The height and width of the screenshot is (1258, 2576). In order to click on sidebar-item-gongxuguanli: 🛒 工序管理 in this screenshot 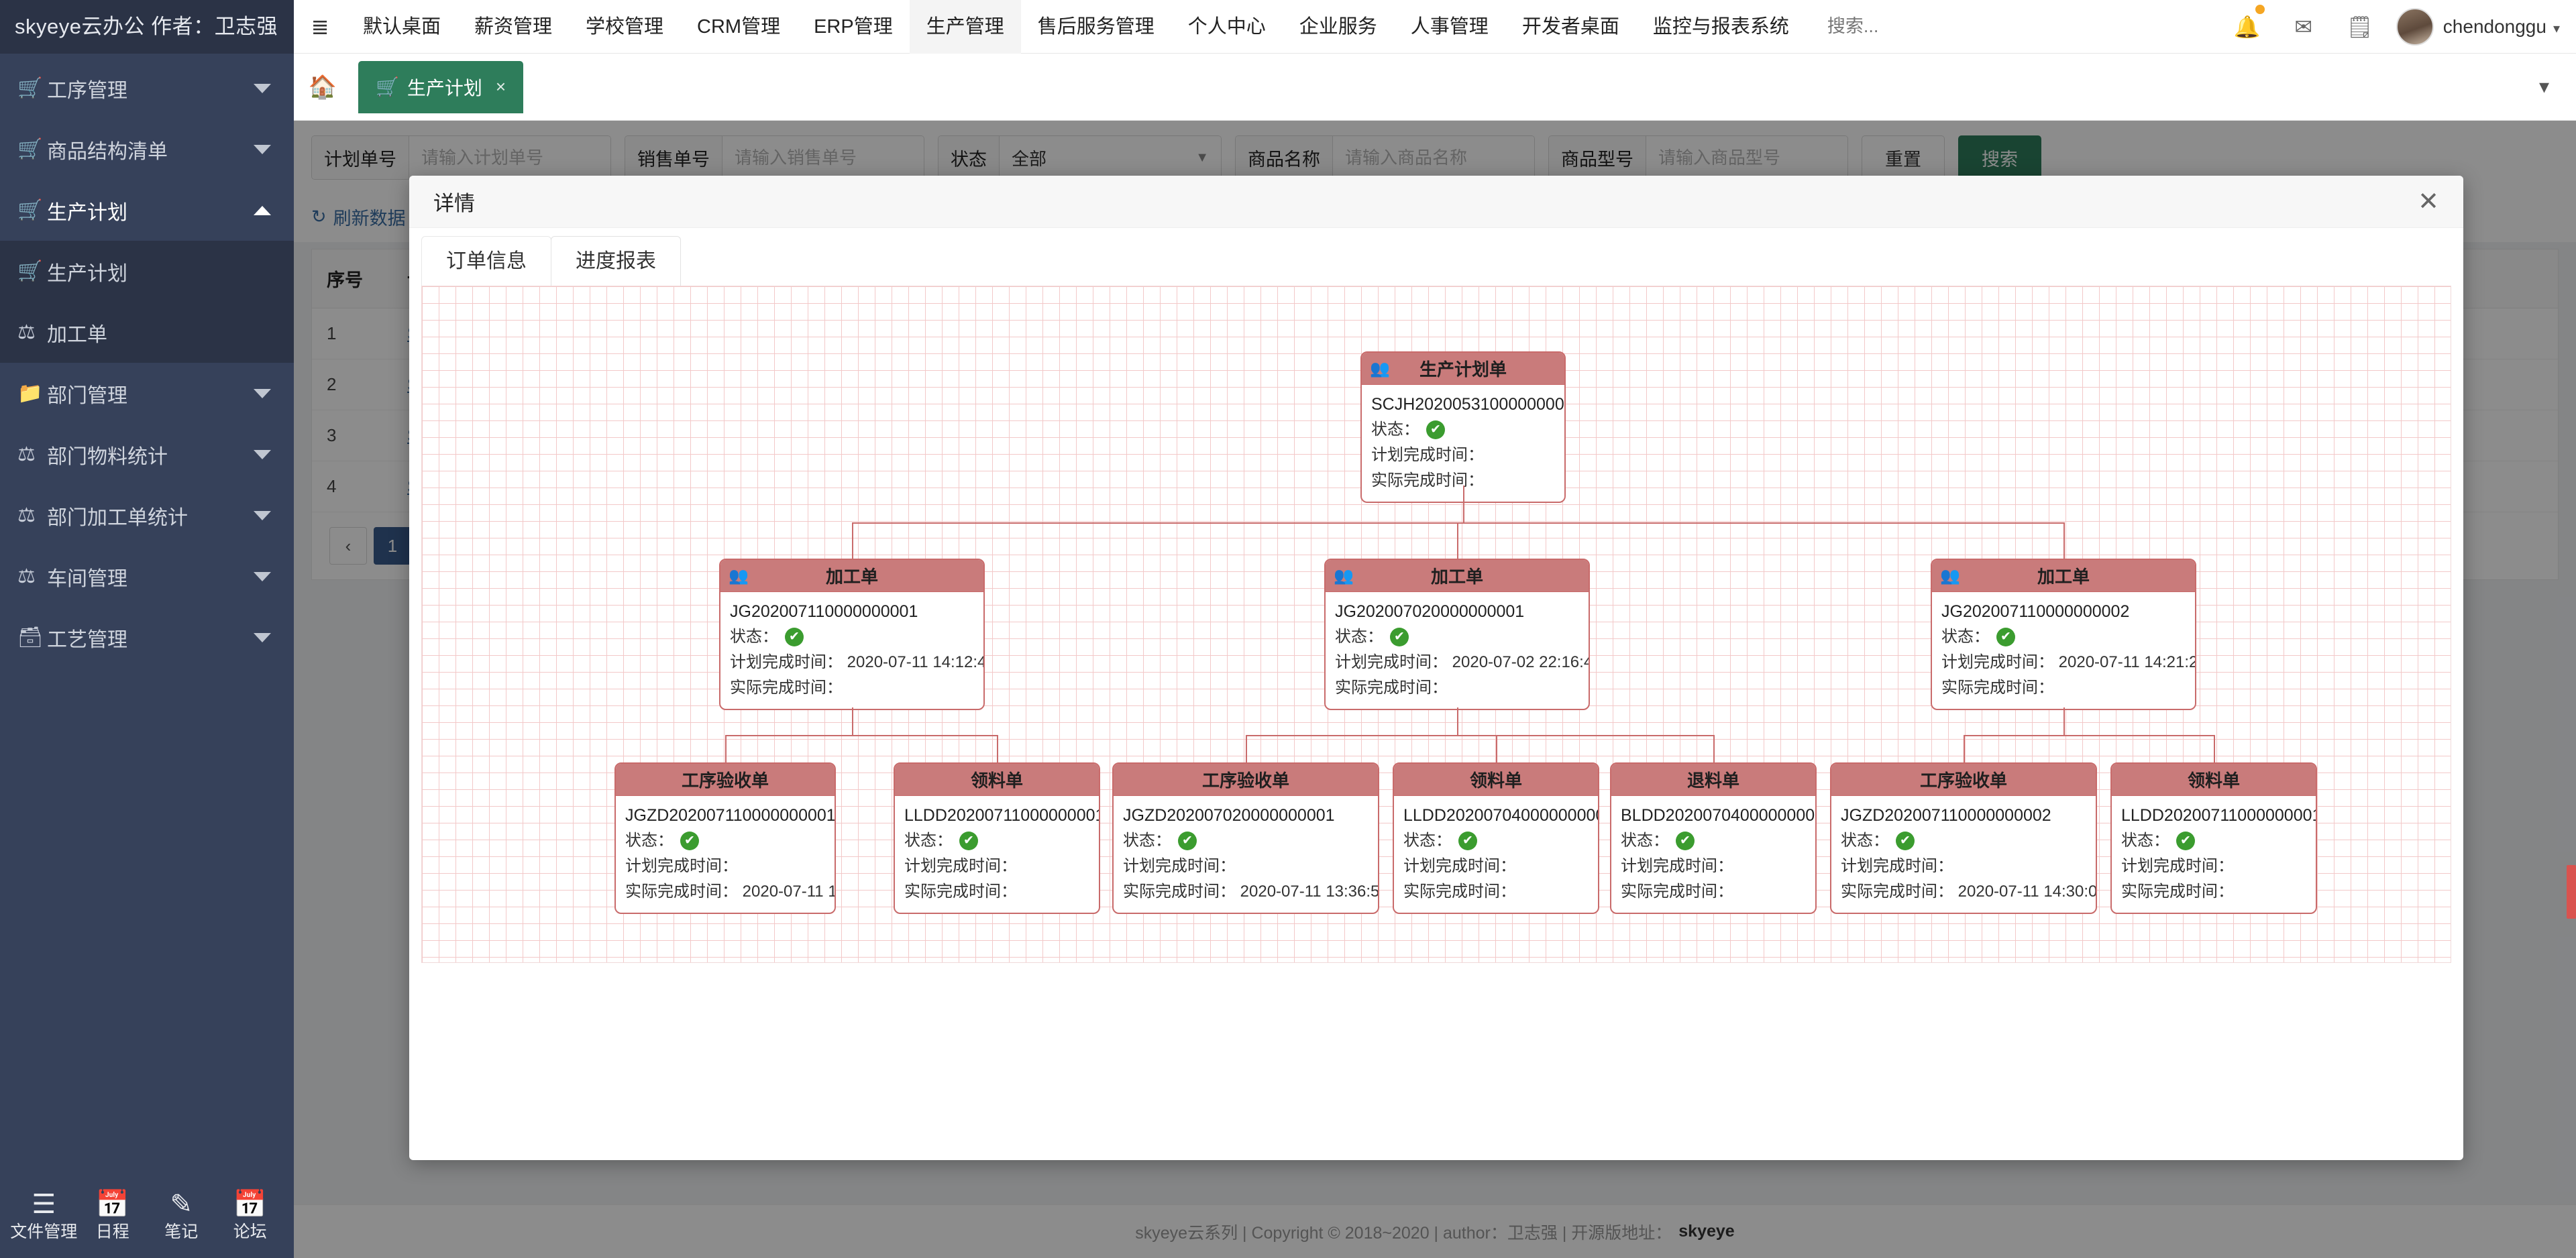, I will do `click(147, 88)`.